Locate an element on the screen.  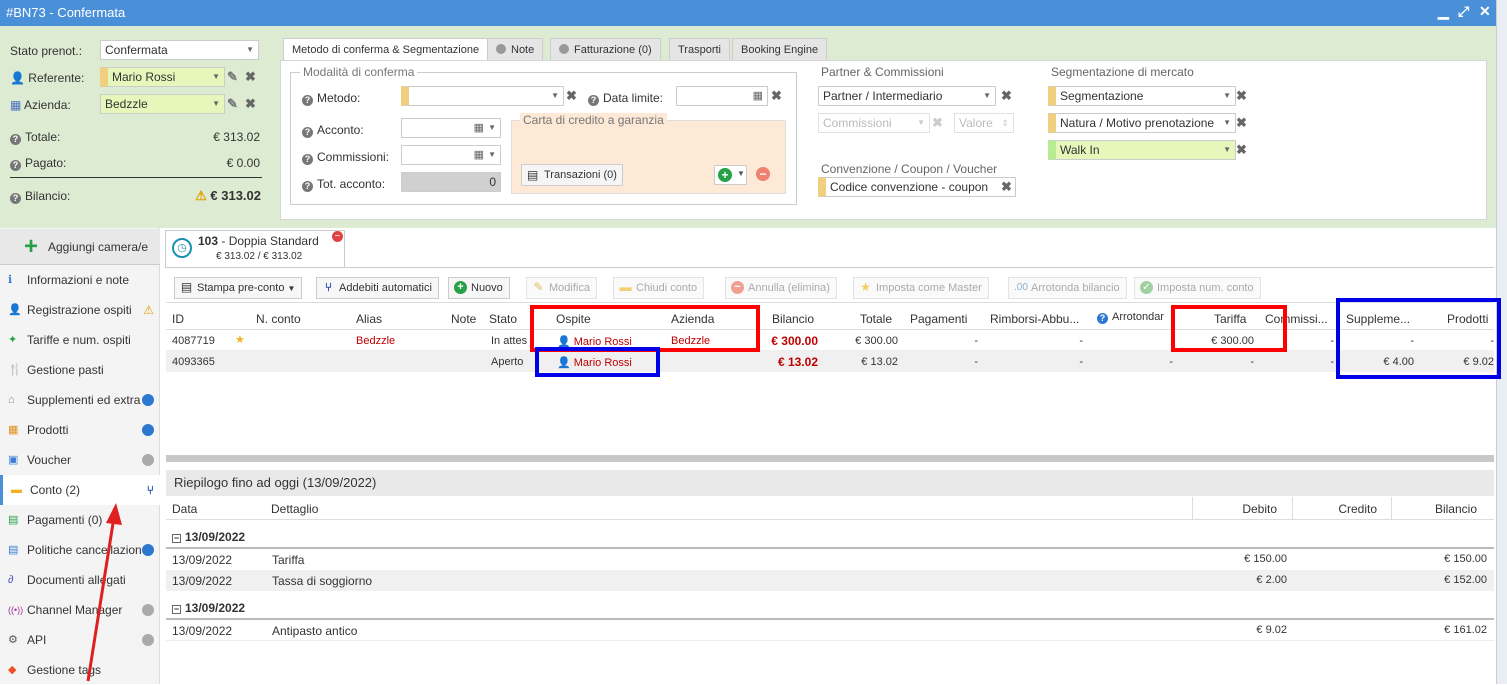
chevron-down-icon: ▼ is located at coordinates (250, 49).